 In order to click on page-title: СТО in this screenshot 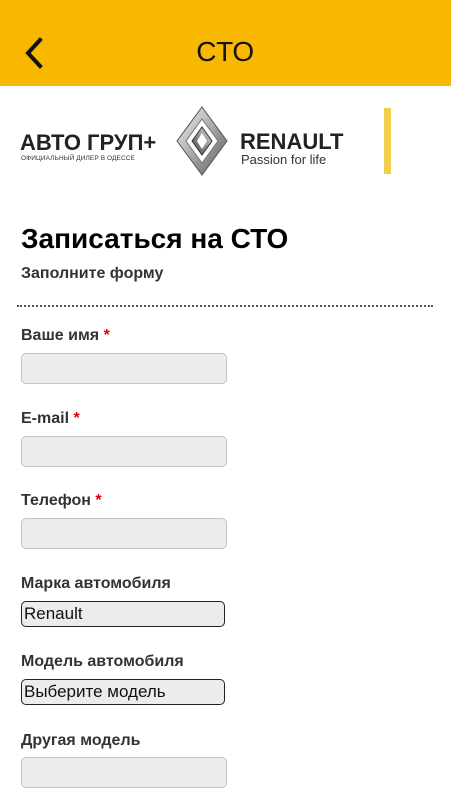, I will do `click(225, 51)`.